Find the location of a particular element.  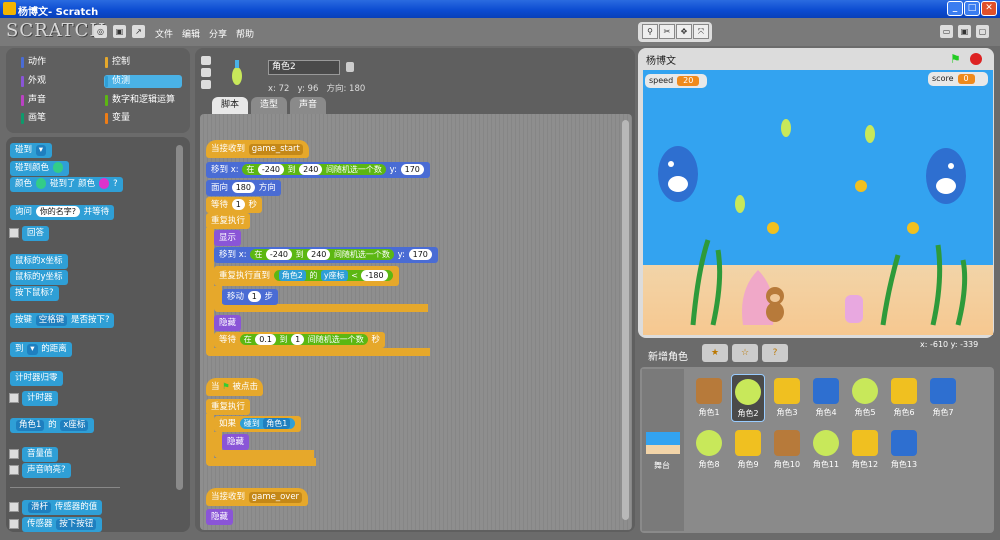

sprite-dropdown: 角色1 is located at coordinates (30, 425).